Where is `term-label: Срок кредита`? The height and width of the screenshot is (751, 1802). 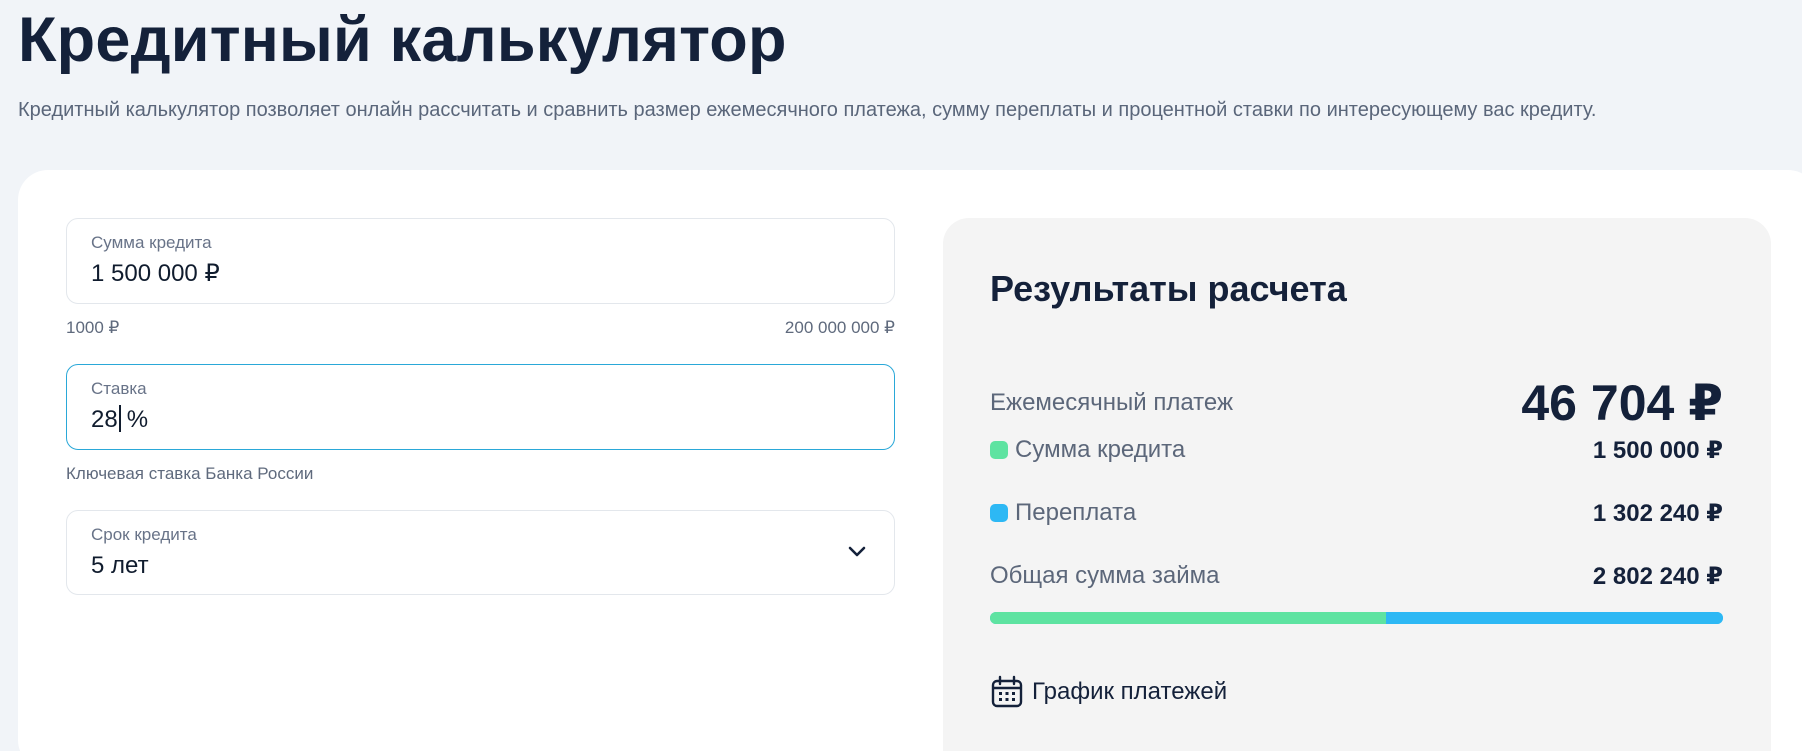 term-label: Срок кредита is located at coordinates (144, 534).